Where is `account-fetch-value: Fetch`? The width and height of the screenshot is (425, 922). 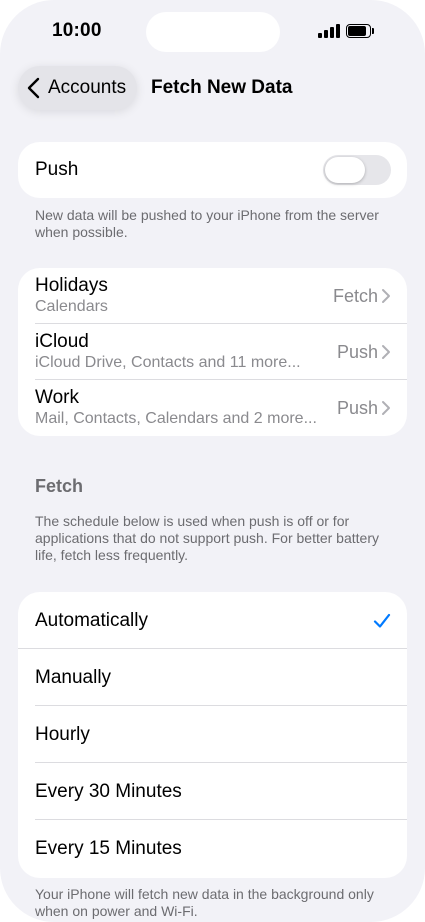
account-fetch-value: Fetch is located at coordinates (355, 295).